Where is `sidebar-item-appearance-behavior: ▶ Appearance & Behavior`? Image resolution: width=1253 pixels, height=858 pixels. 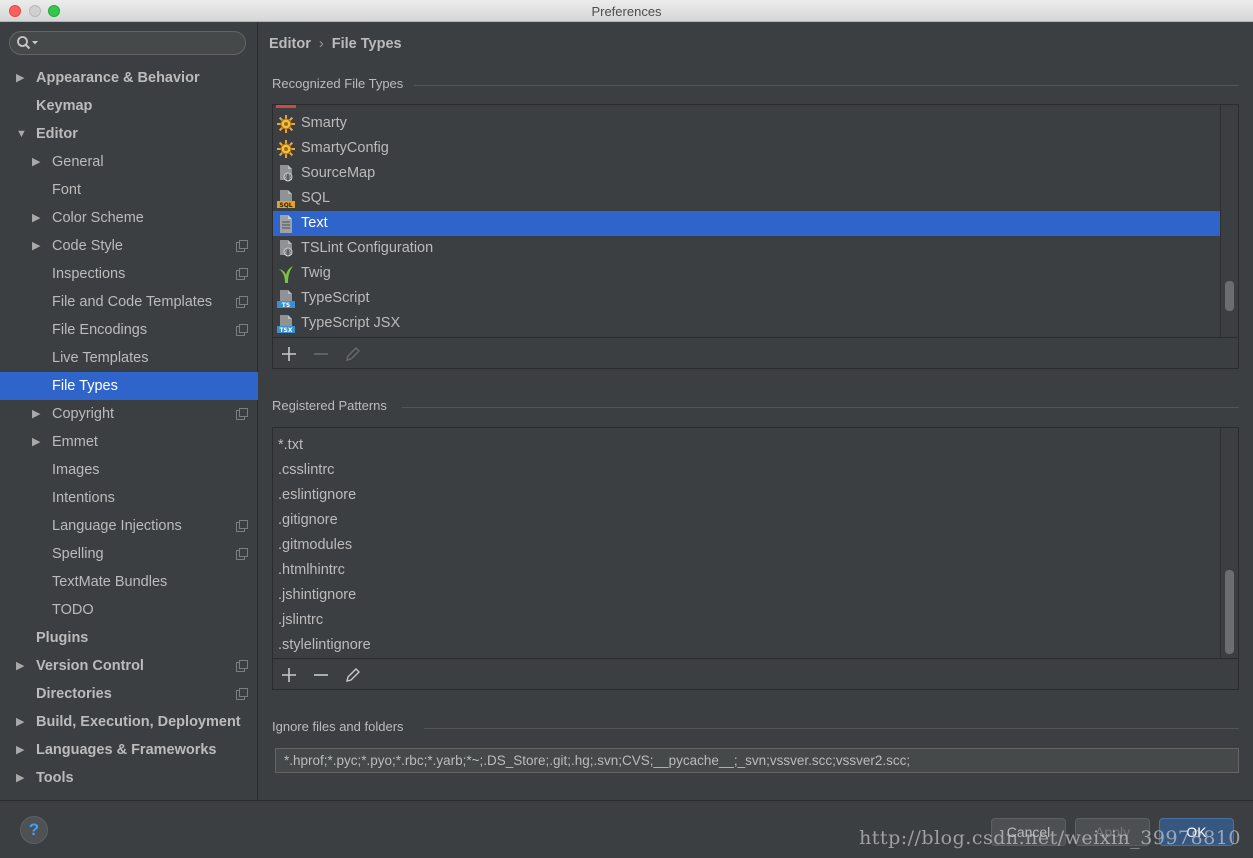
sidebar-item-appearance-behavior: ▶ Appearance & Behavior is located at coordinates (129, 78).